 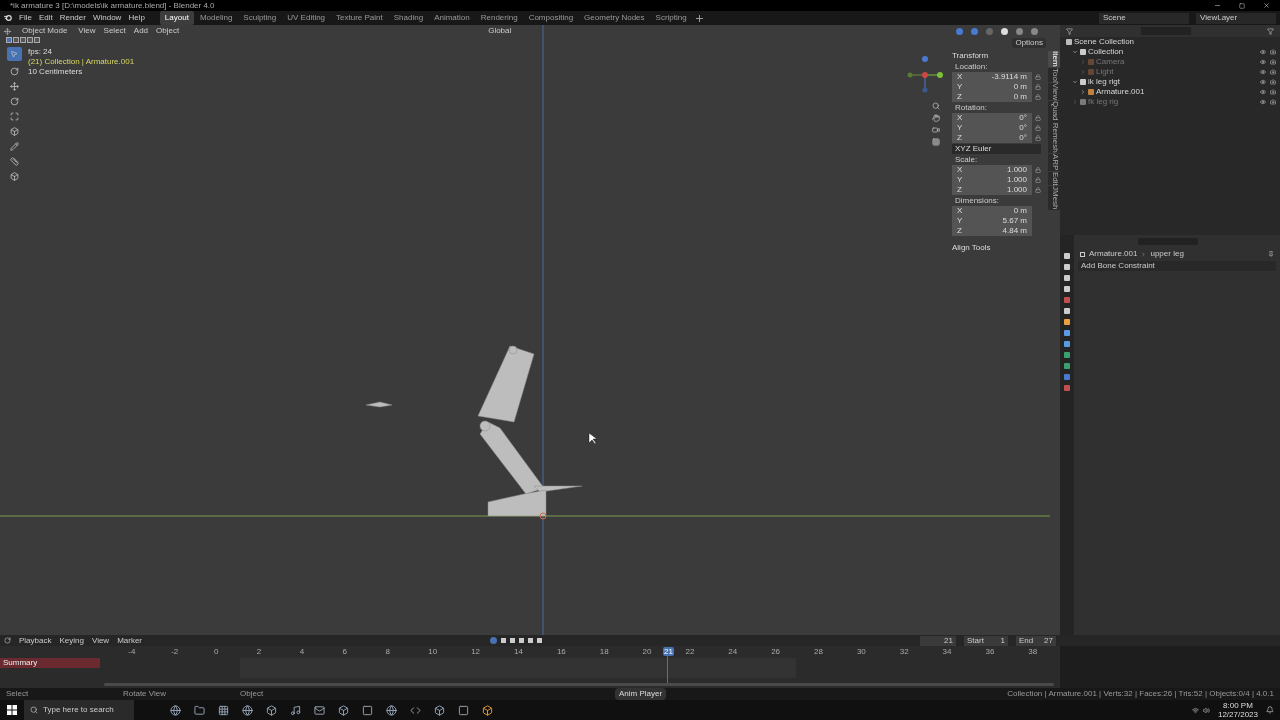 What do you see at coordinates (494, 640) in the screenshot?
I see `record-button` at bounding box center [494, 640].